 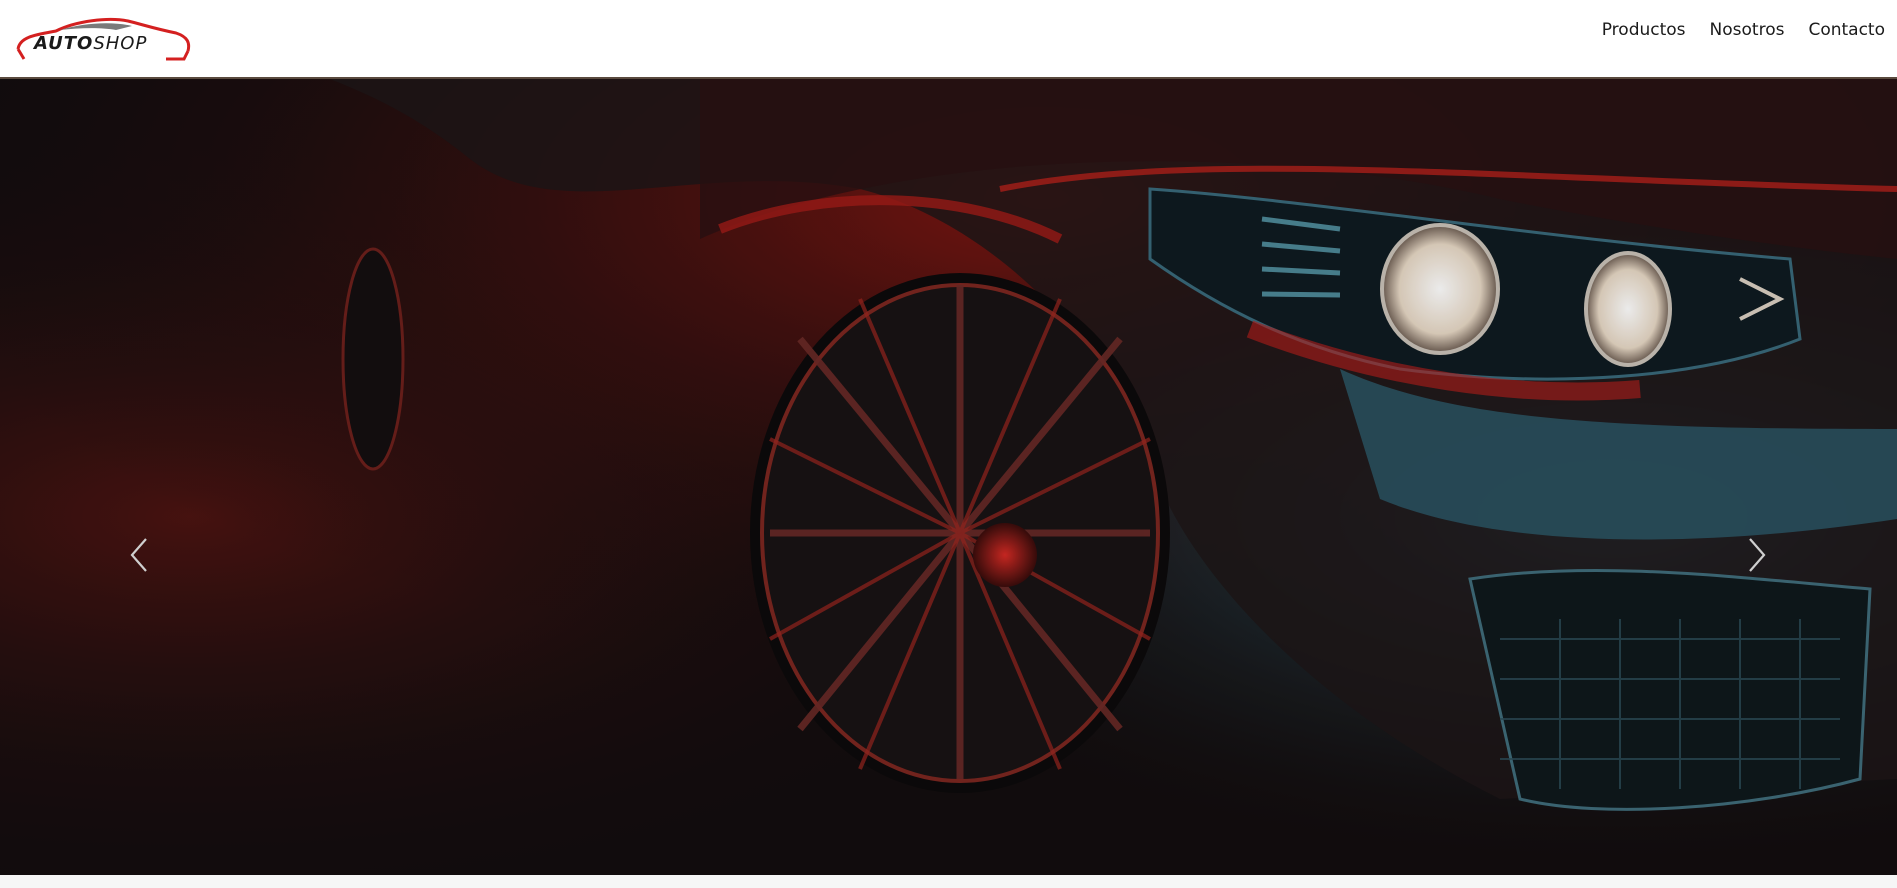 I want to click on carousel-prev-button, so click(x=140, y=555).